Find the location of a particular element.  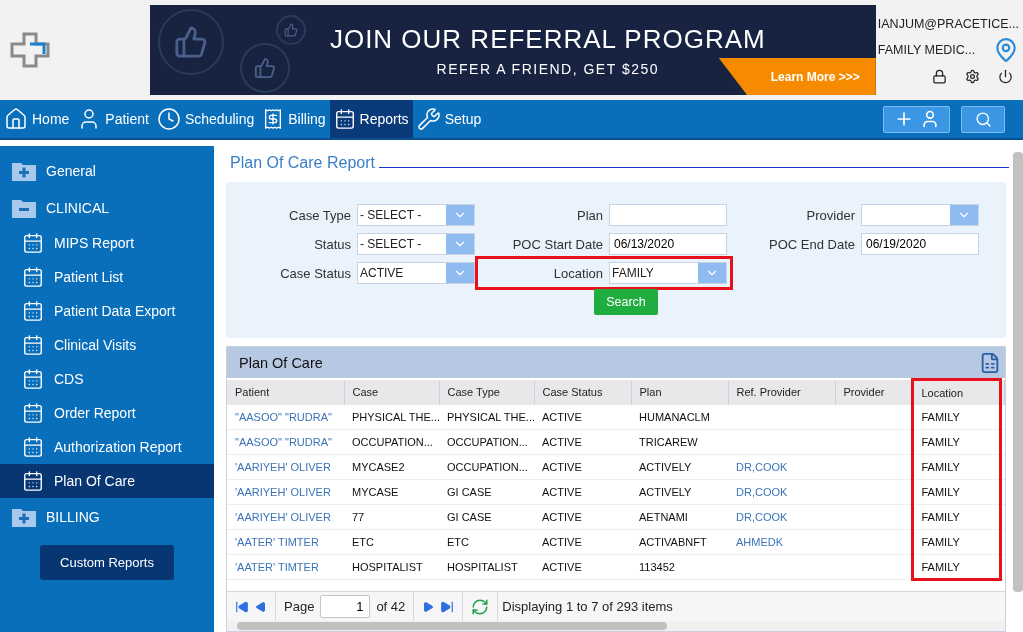

column-header: Plan is located at coordinates (679, 392).